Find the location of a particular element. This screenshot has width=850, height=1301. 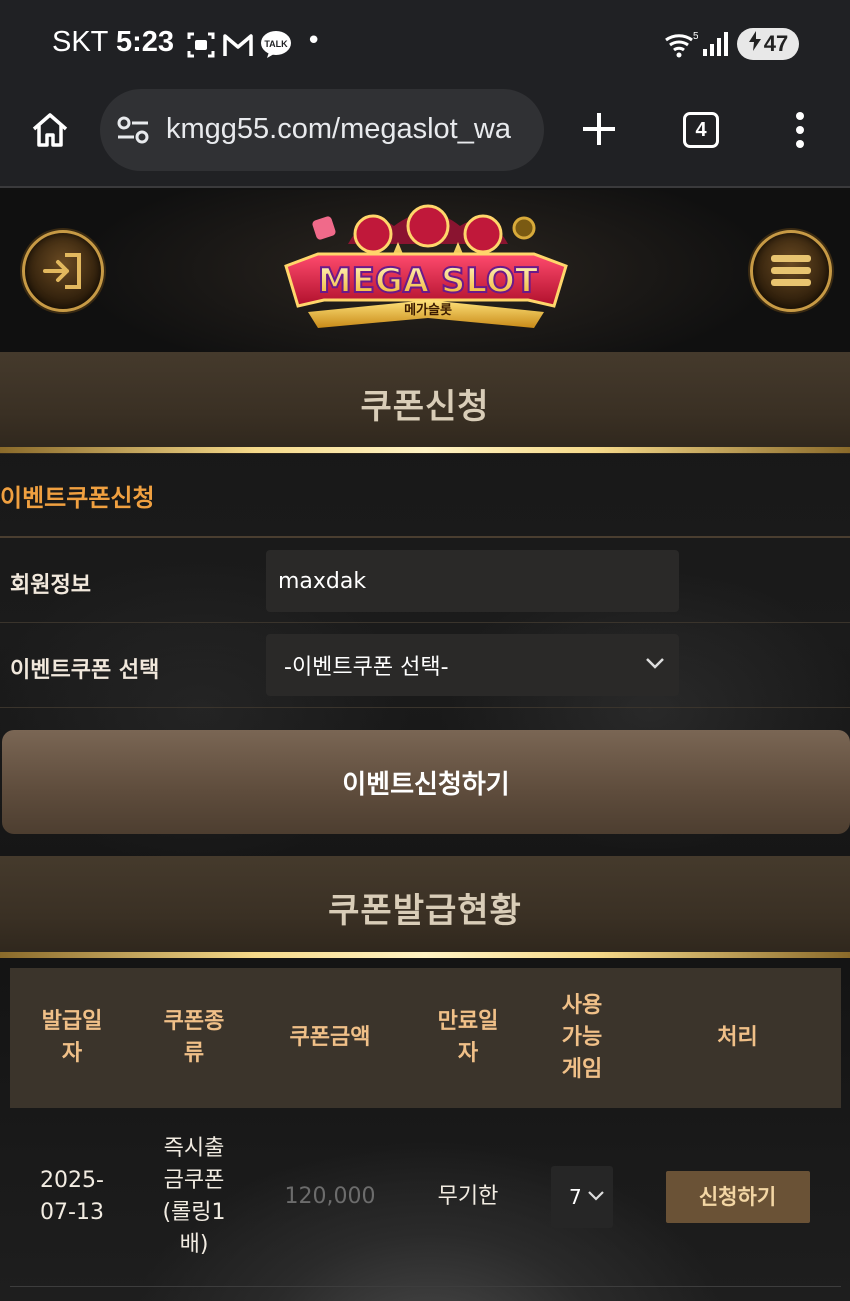

svg-text: TALK is located at coordinates (276, 44).